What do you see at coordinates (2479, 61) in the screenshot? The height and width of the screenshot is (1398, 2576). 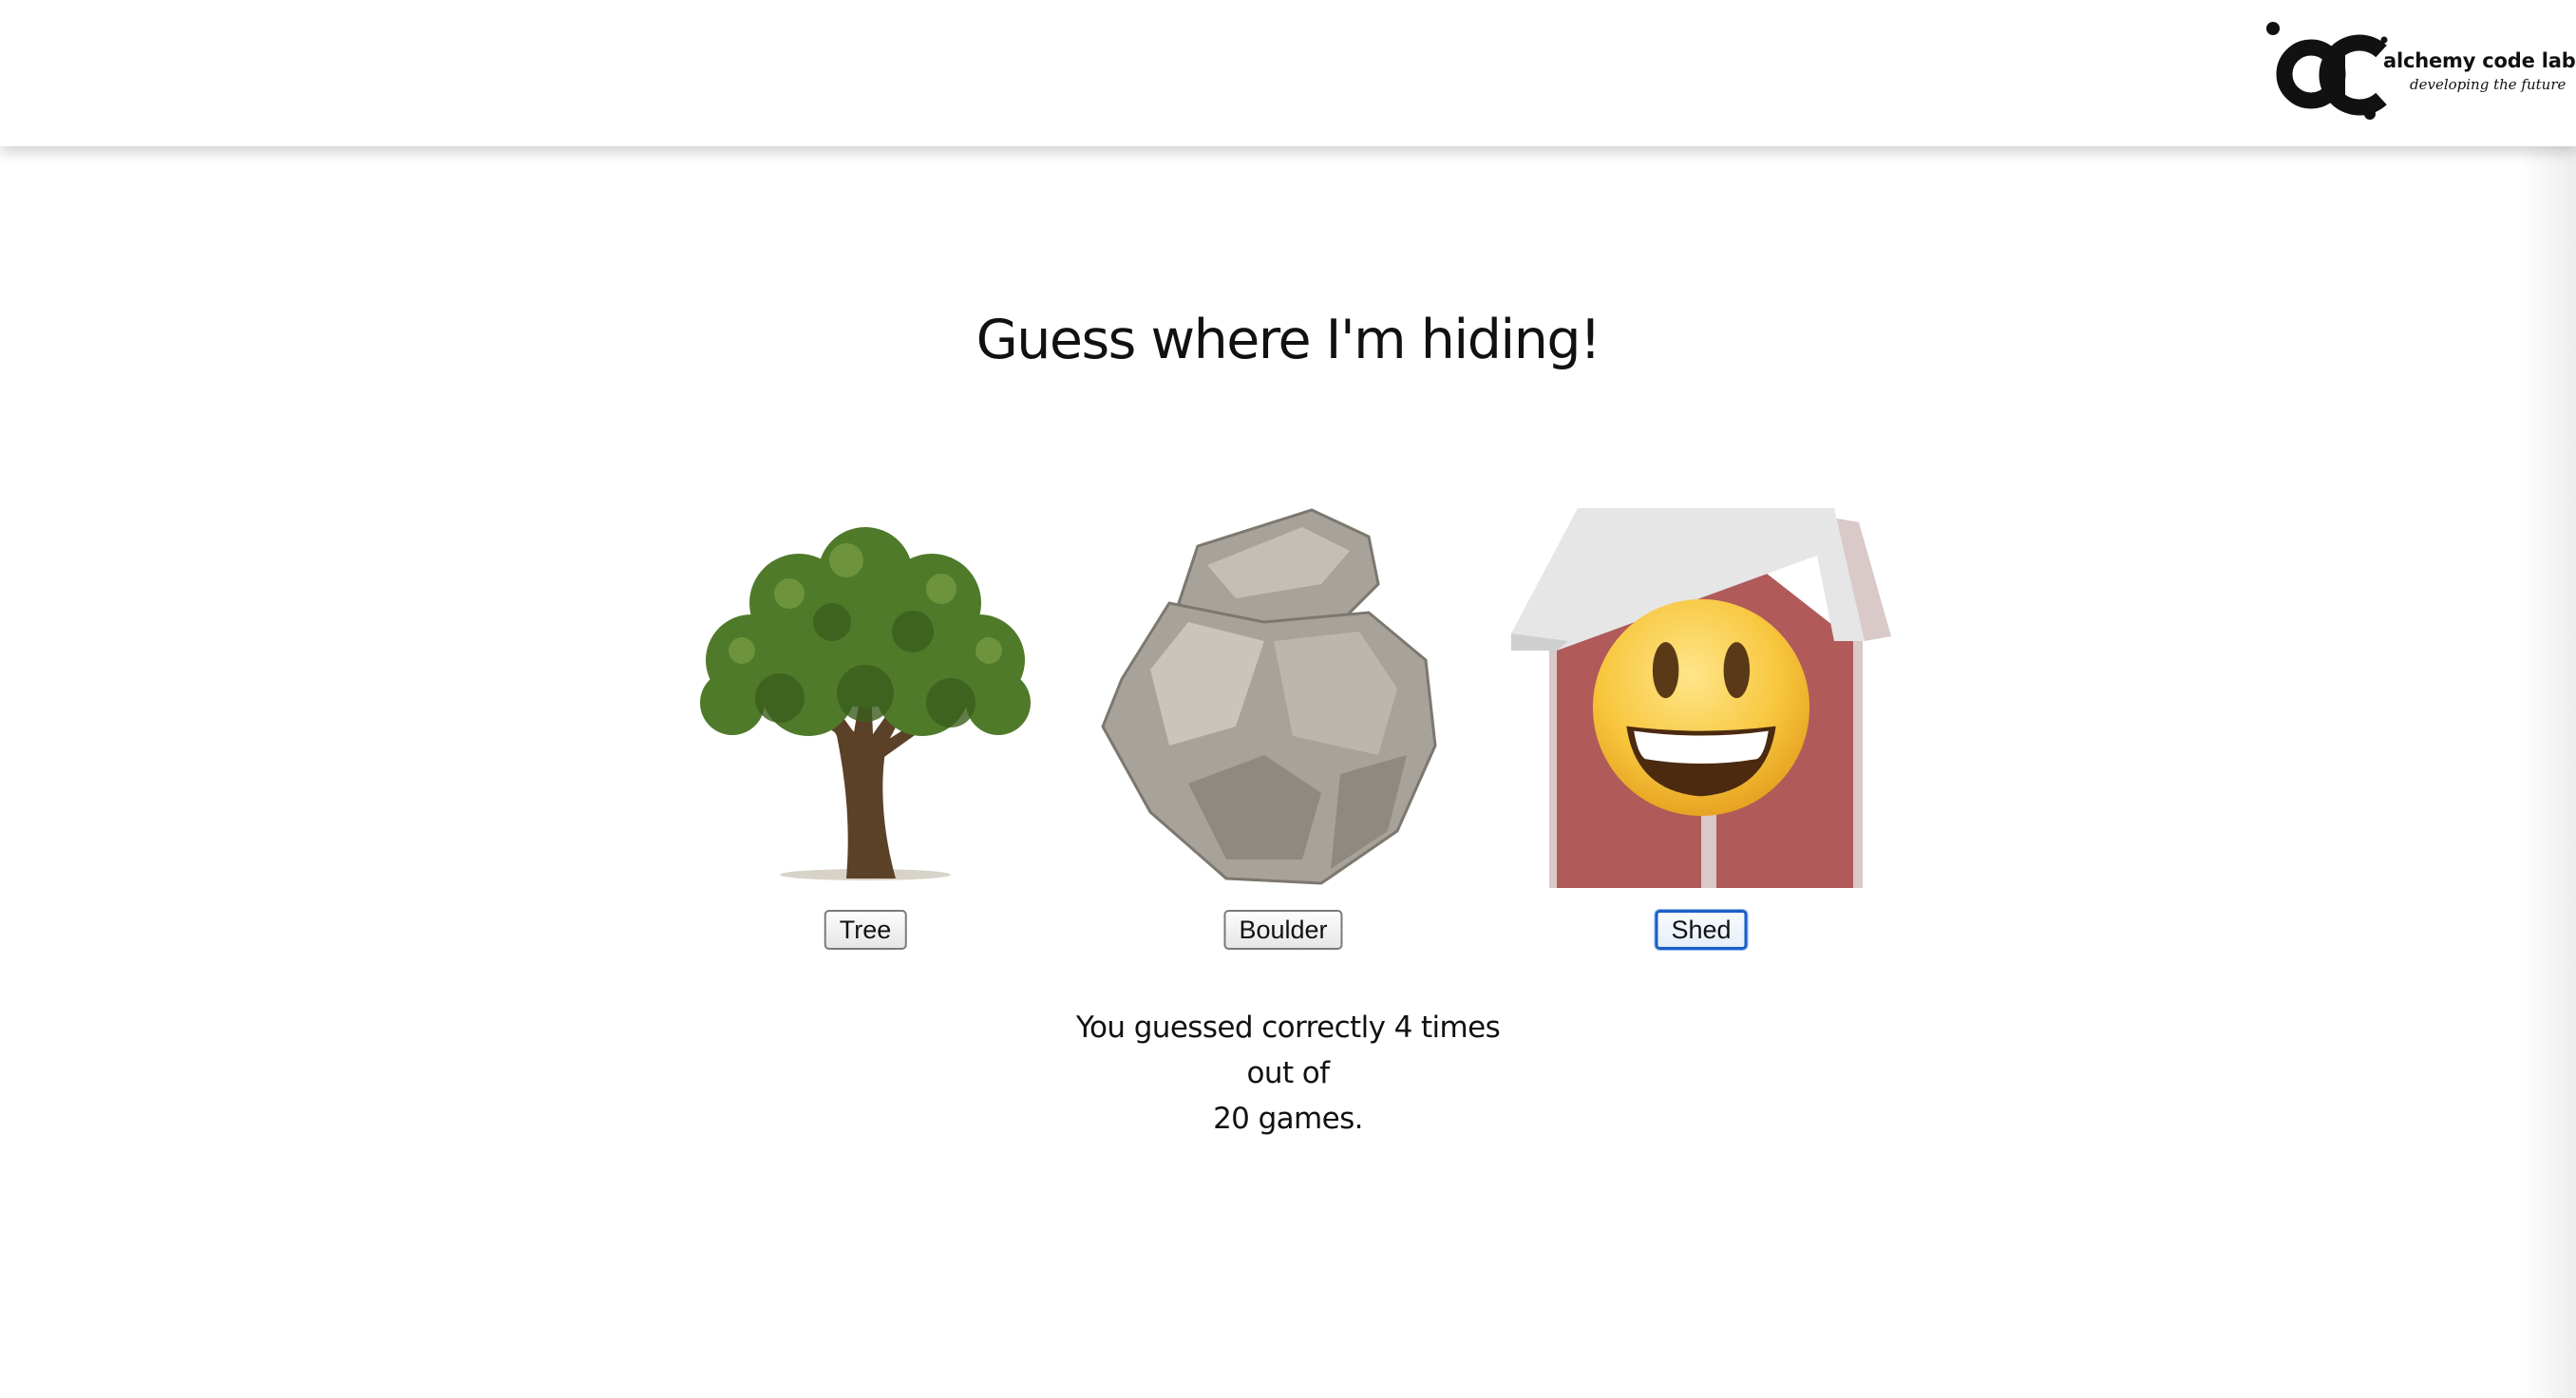 I see `logo-name: alchemy code lab` at bounding box center [2479, 61].